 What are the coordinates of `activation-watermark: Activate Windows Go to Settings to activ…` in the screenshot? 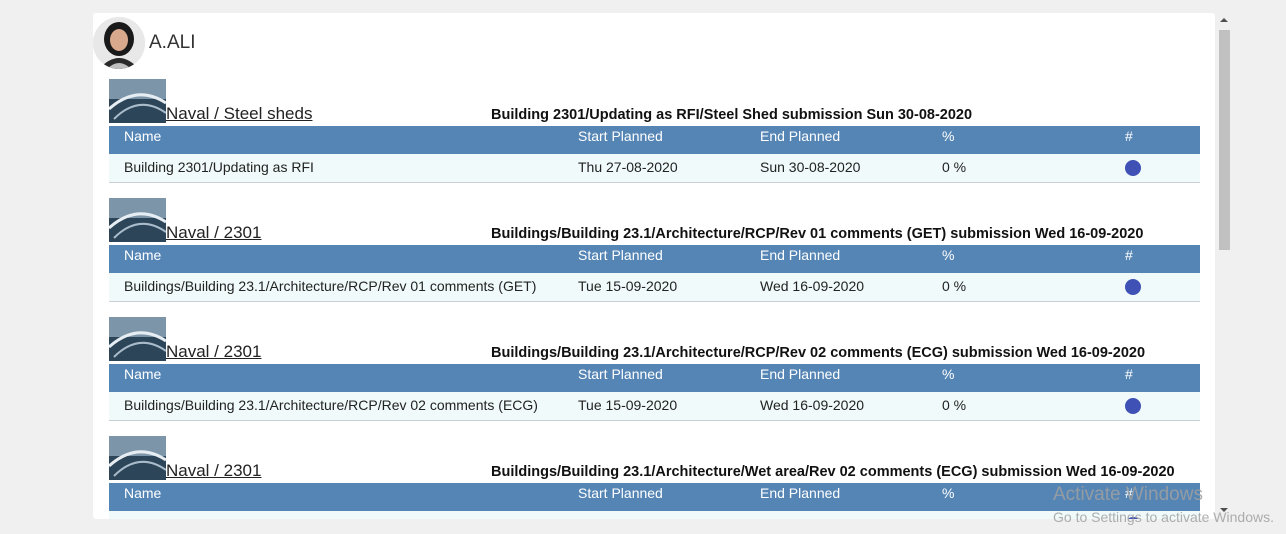 It's located at (1163, 504).